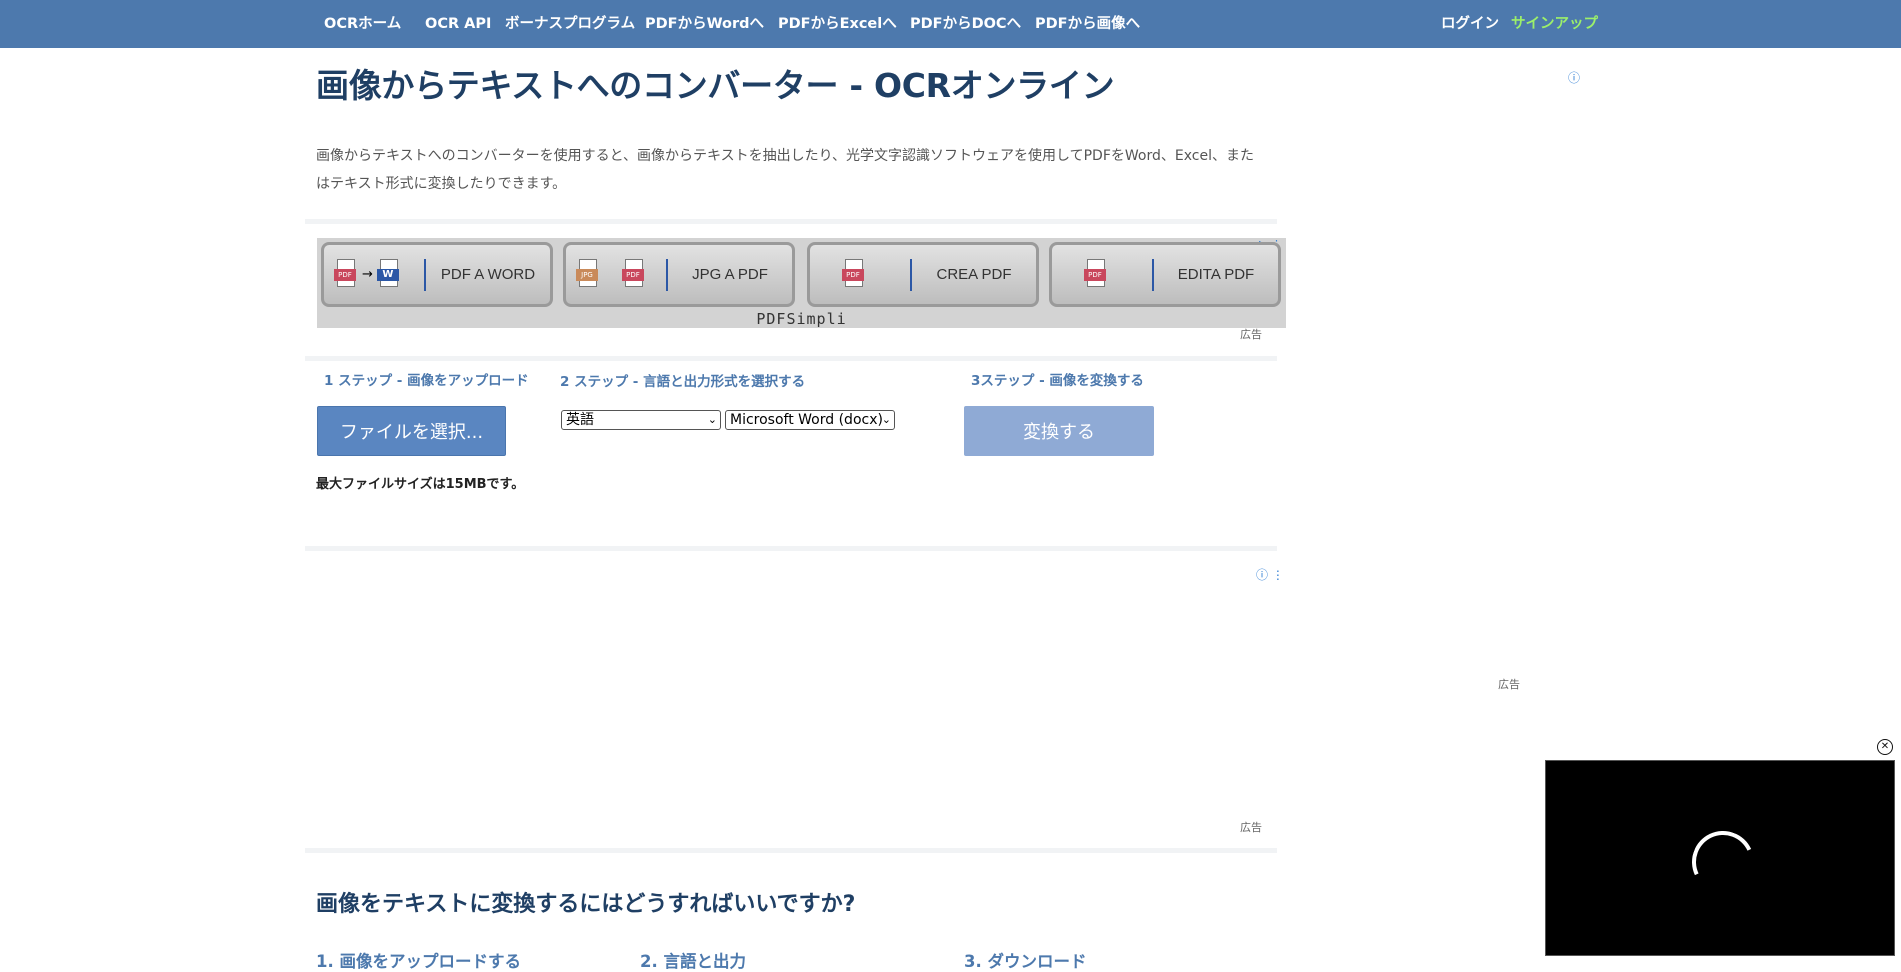  Describe the element at coordinates (641, 420) in the screenshot. I see `language-select: 英語 ⌄` at that location.